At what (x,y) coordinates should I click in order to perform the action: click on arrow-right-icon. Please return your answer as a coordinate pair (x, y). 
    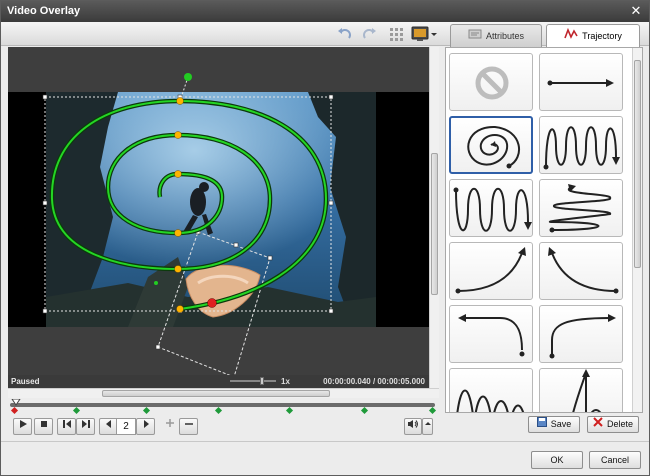
    Looking at the image, I should click on (146, 424).